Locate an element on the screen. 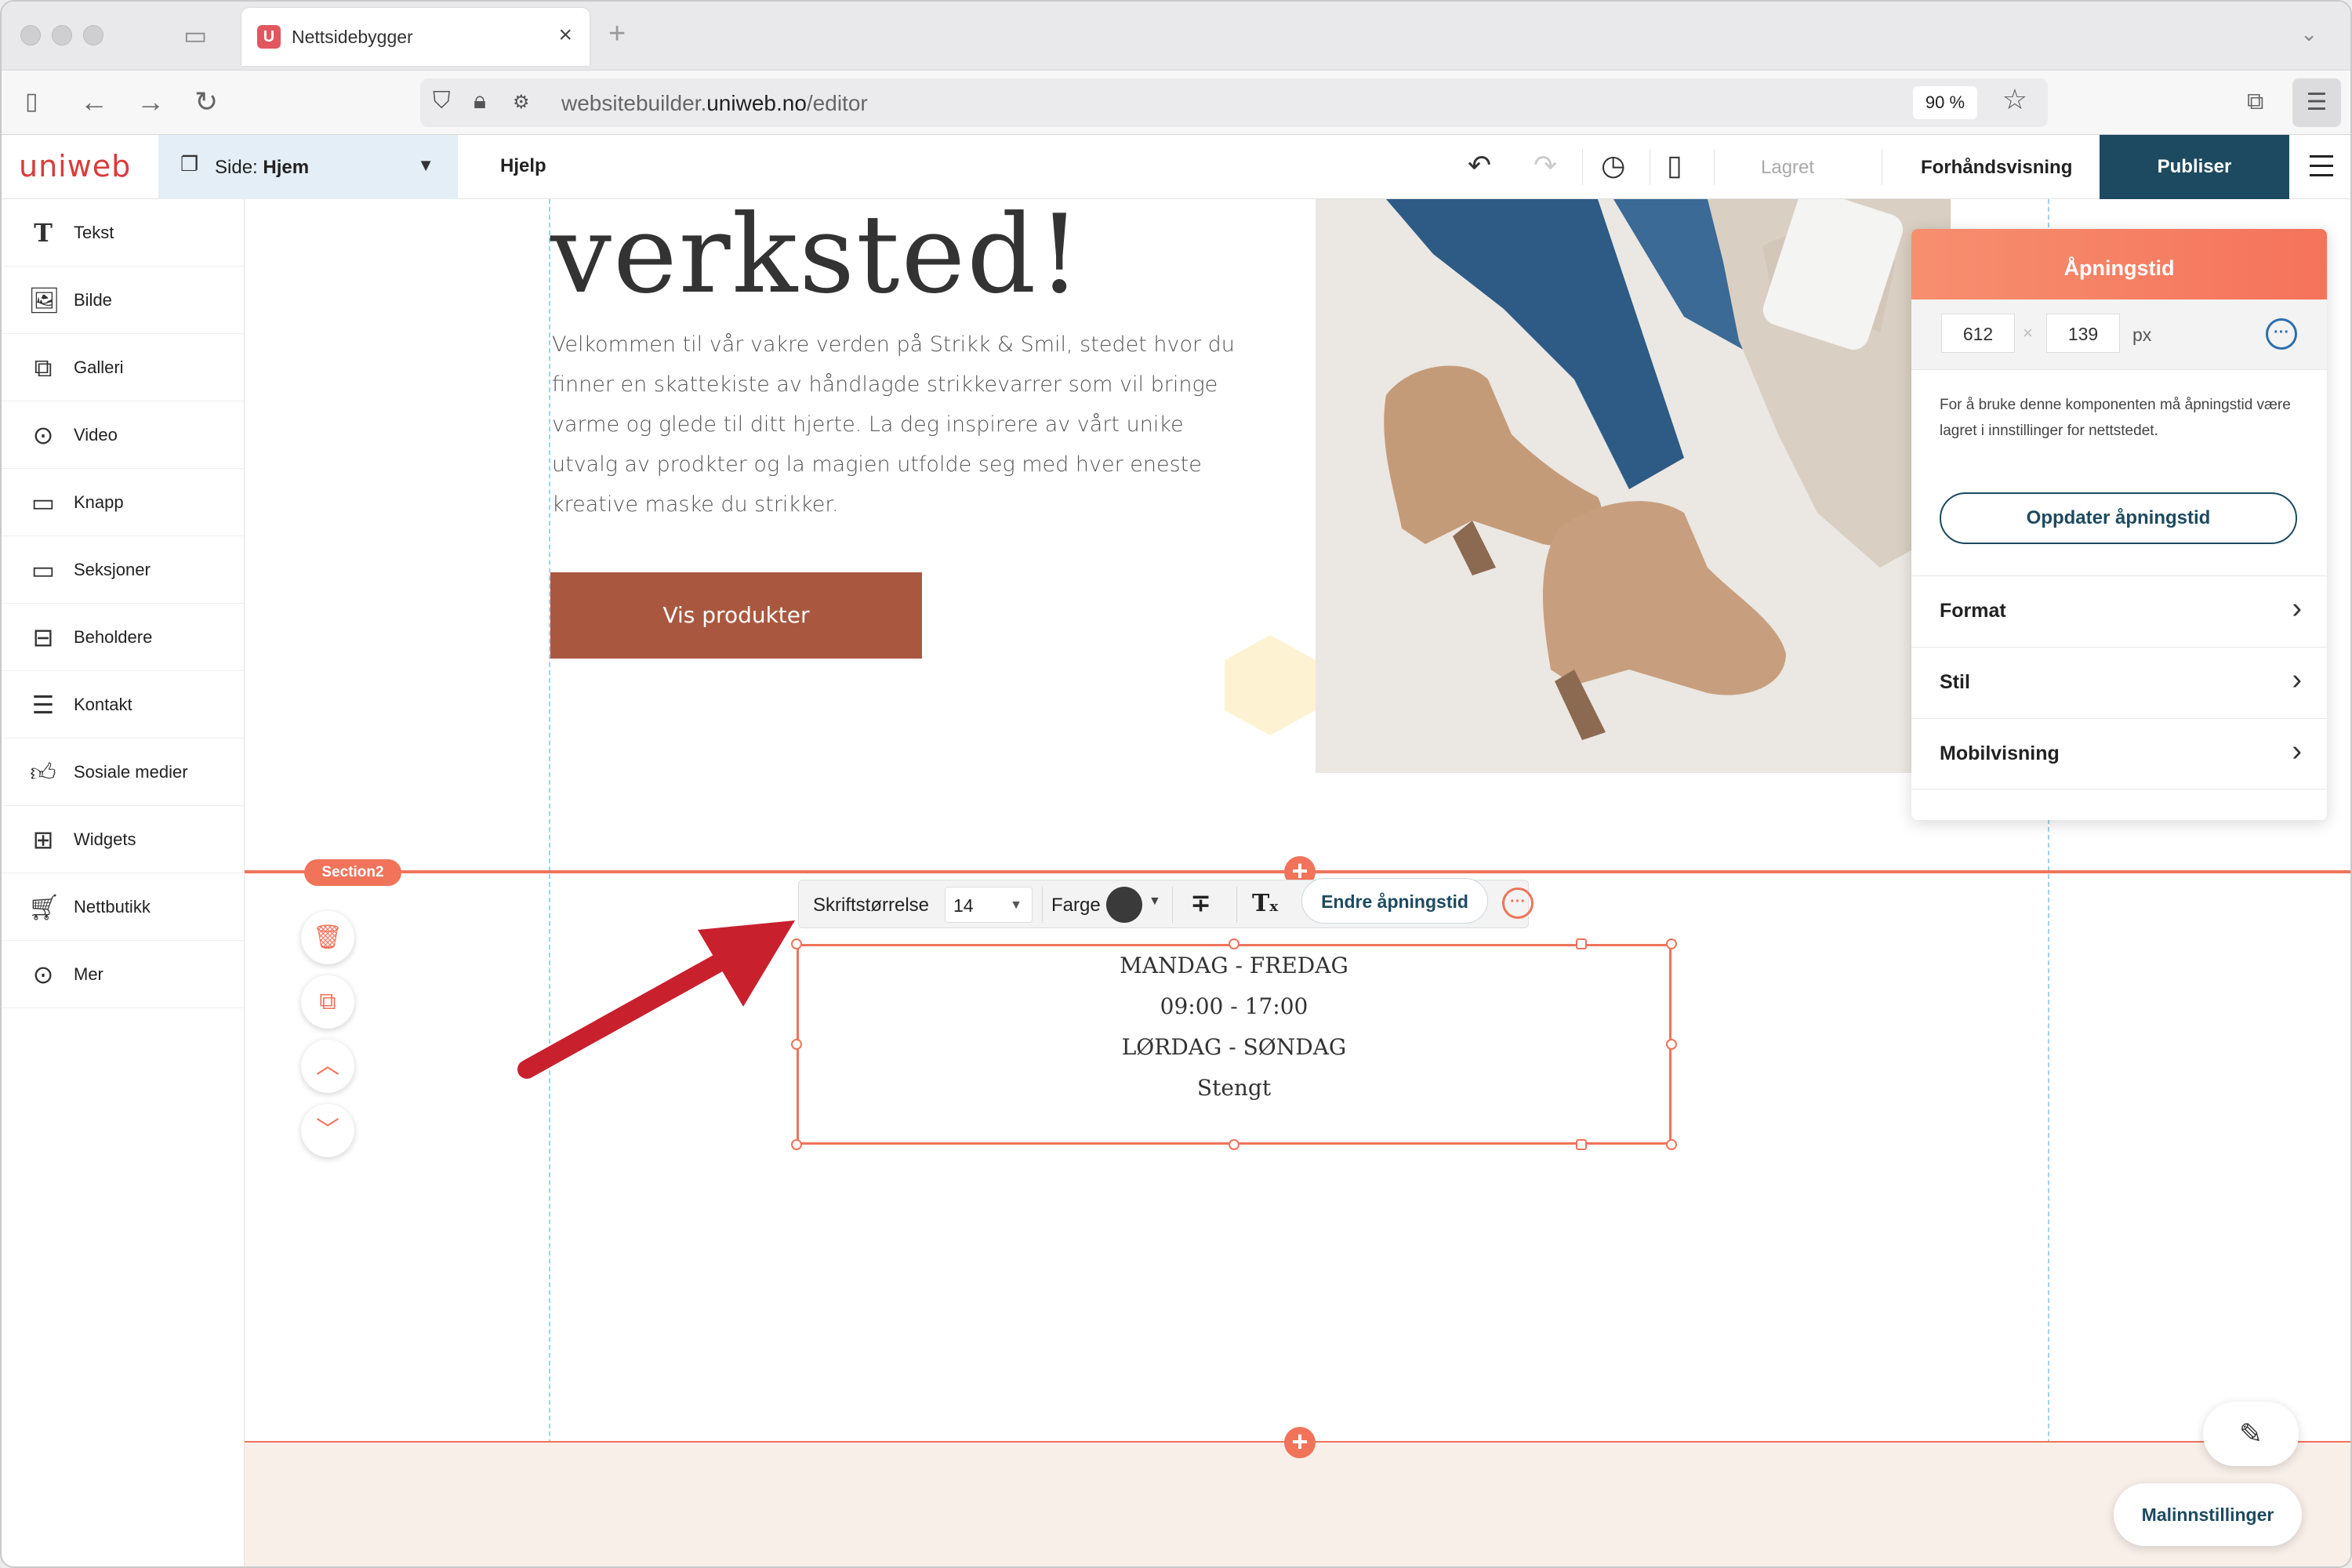 This screenshot has height=1568, width=2352. reload-icon: ↻ is located at coordinates (206, 102).